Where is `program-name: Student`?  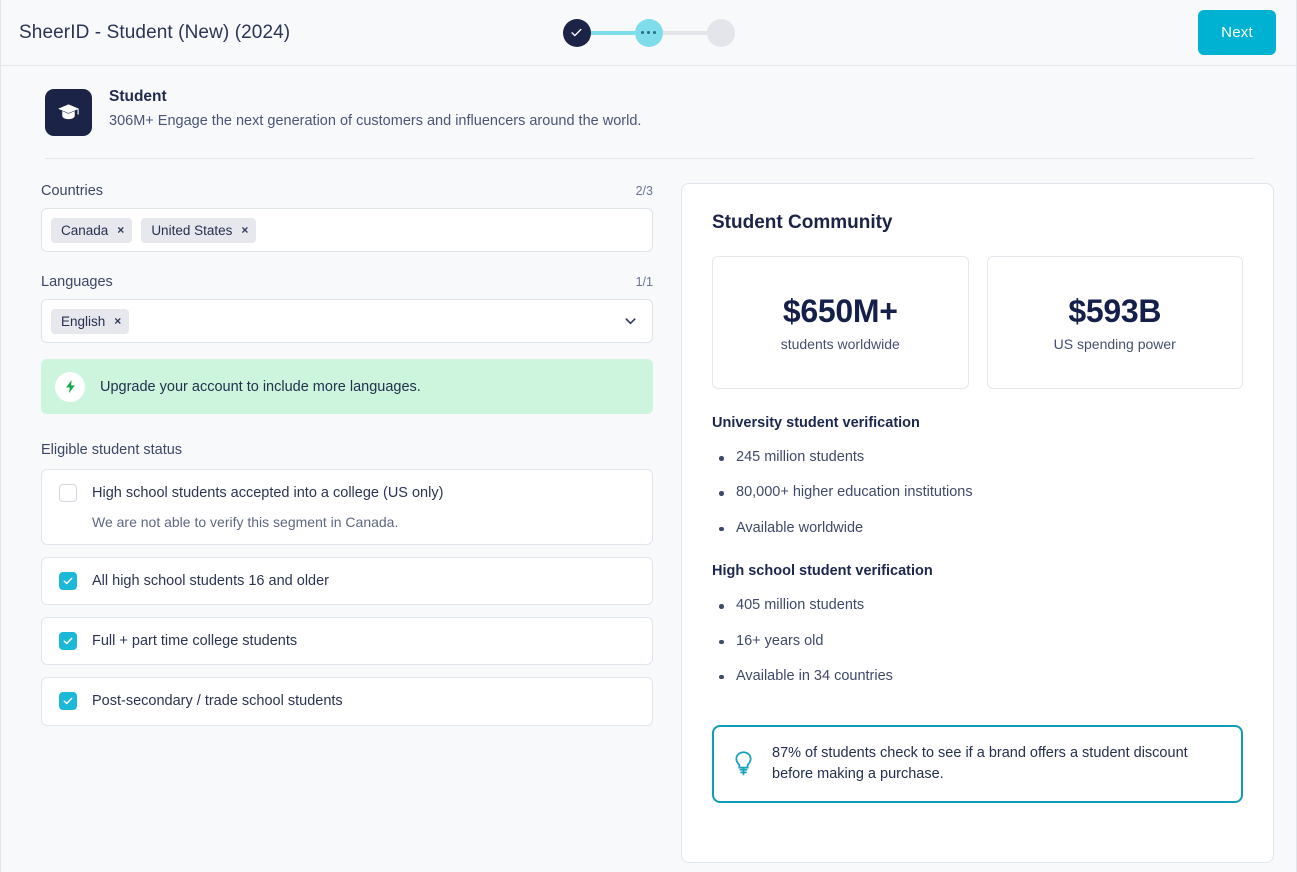
program-name: Student is located at coordinates (138, 96).